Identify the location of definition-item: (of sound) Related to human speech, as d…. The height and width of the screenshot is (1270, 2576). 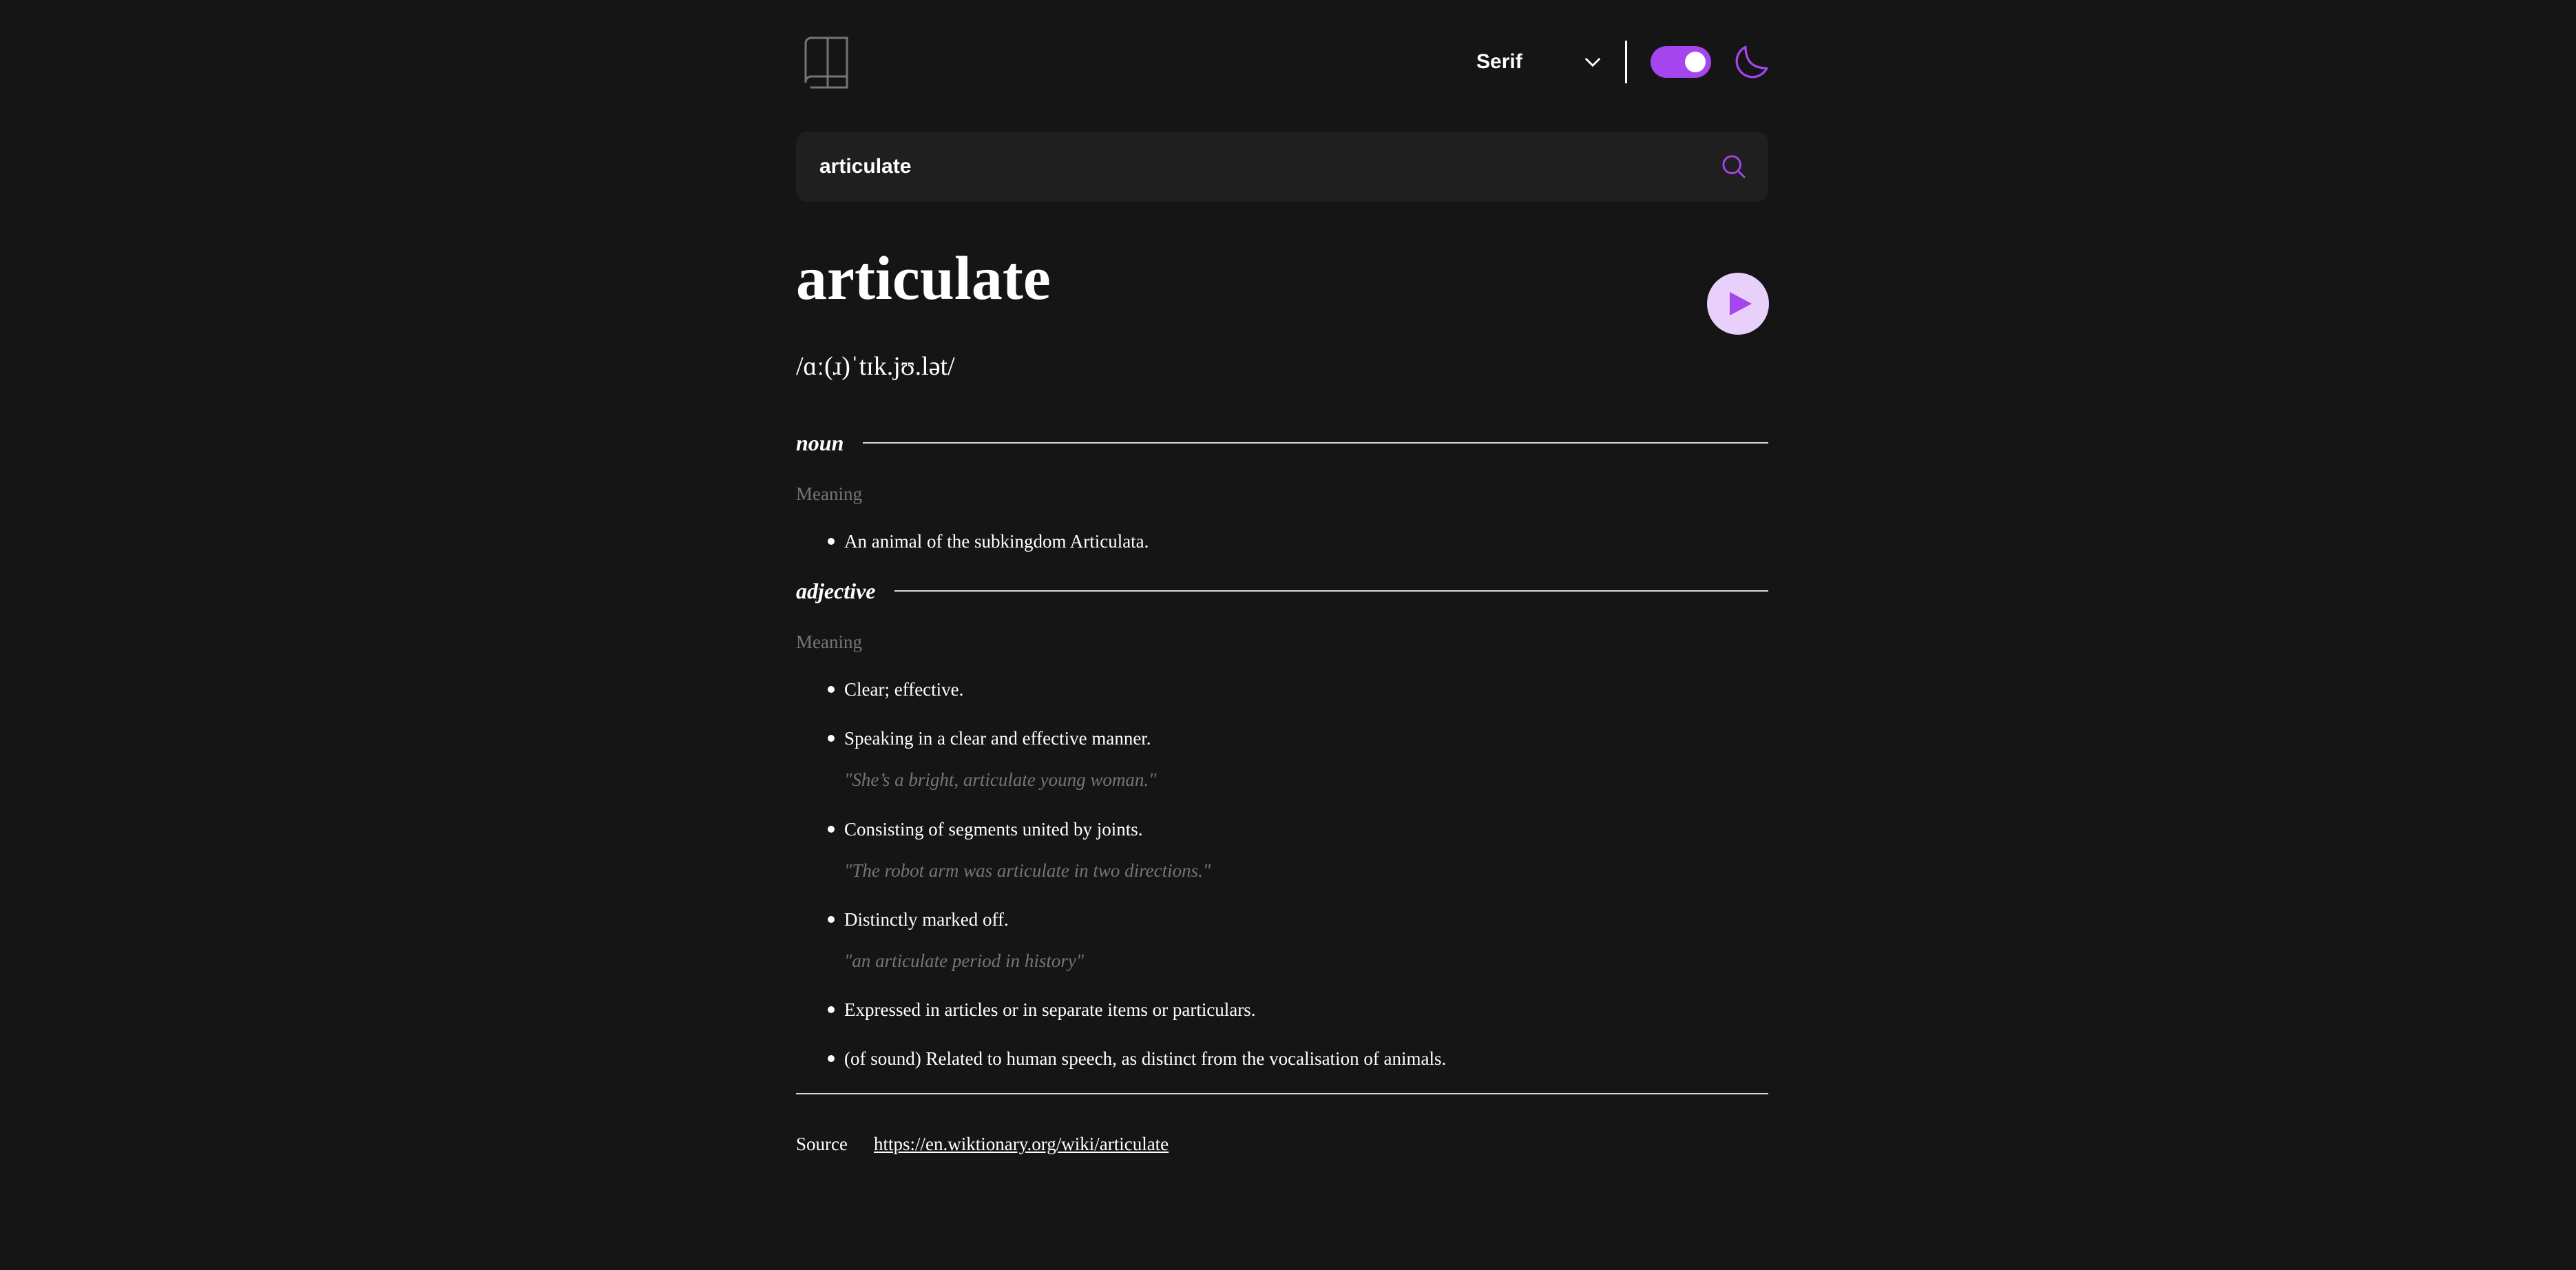
(1145, 1058).